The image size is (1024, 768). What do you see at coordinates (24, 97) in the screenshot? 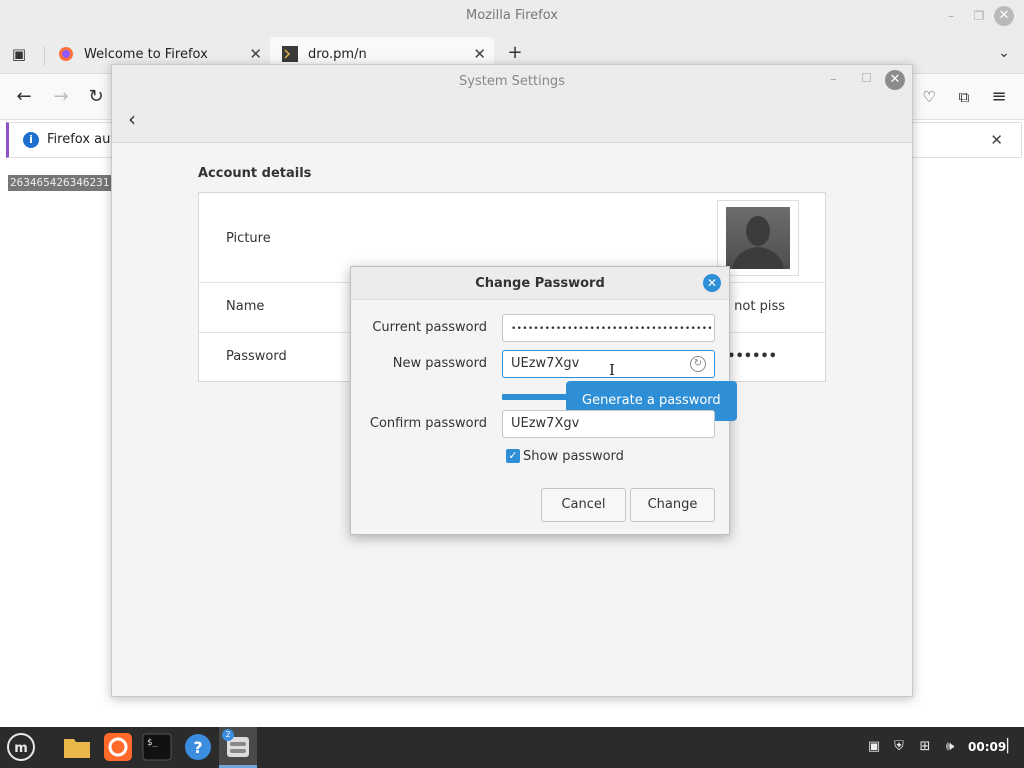
I see `back-icon: ←` at bounding box center [24, 97].